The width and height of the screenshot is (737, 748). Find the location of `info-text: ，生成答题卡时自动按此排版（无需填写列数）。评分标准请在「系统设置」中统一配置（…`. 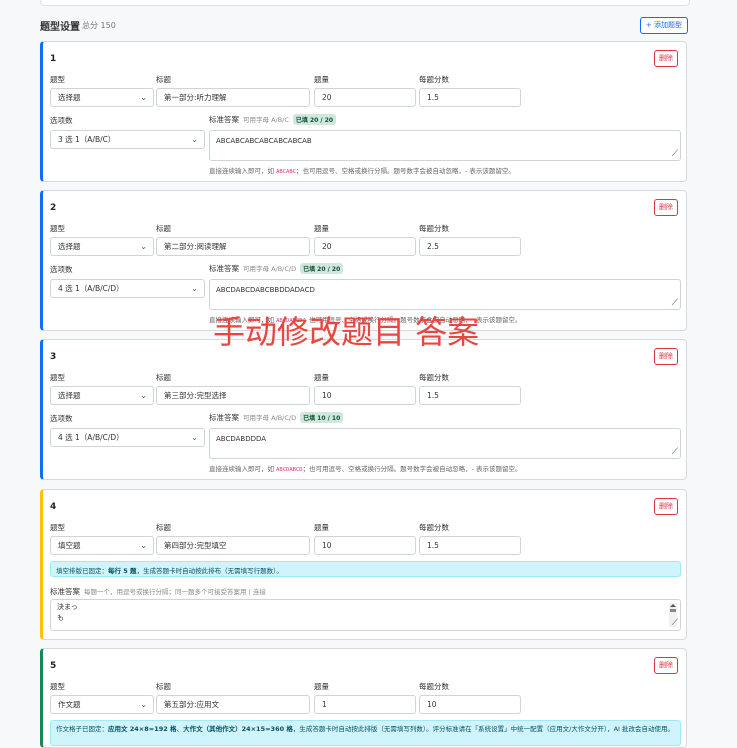

info-text: ，生成答题卡时自动按此排版（无需填写列数）。评分标准请在「系统设置」中统一配置（… is located at coordinates (483, 729).